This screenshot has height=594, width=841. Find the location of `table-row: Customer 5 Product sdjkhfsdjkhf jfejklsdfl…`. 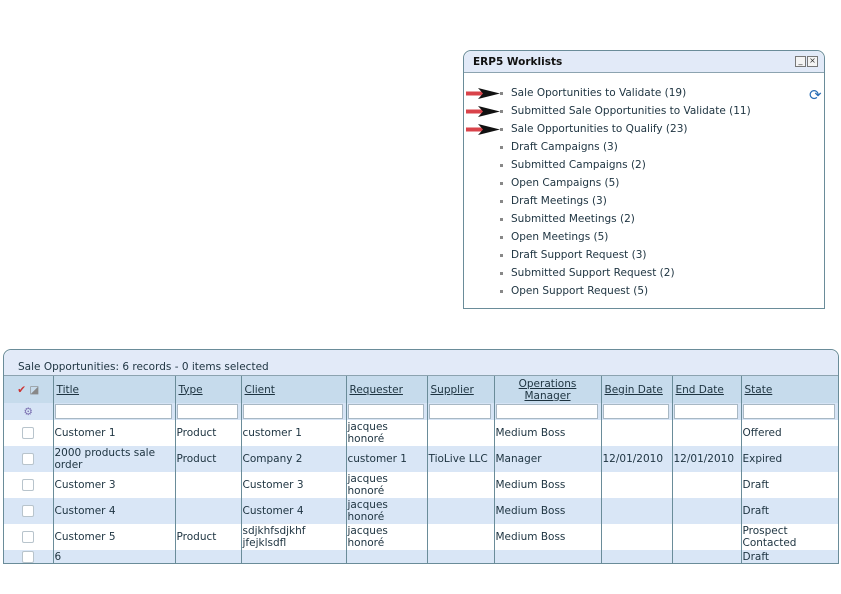

table-row: Customer 5 Product sdjkhfsdjkhf jfejklsdfl… is located at coordinates (421, 537).